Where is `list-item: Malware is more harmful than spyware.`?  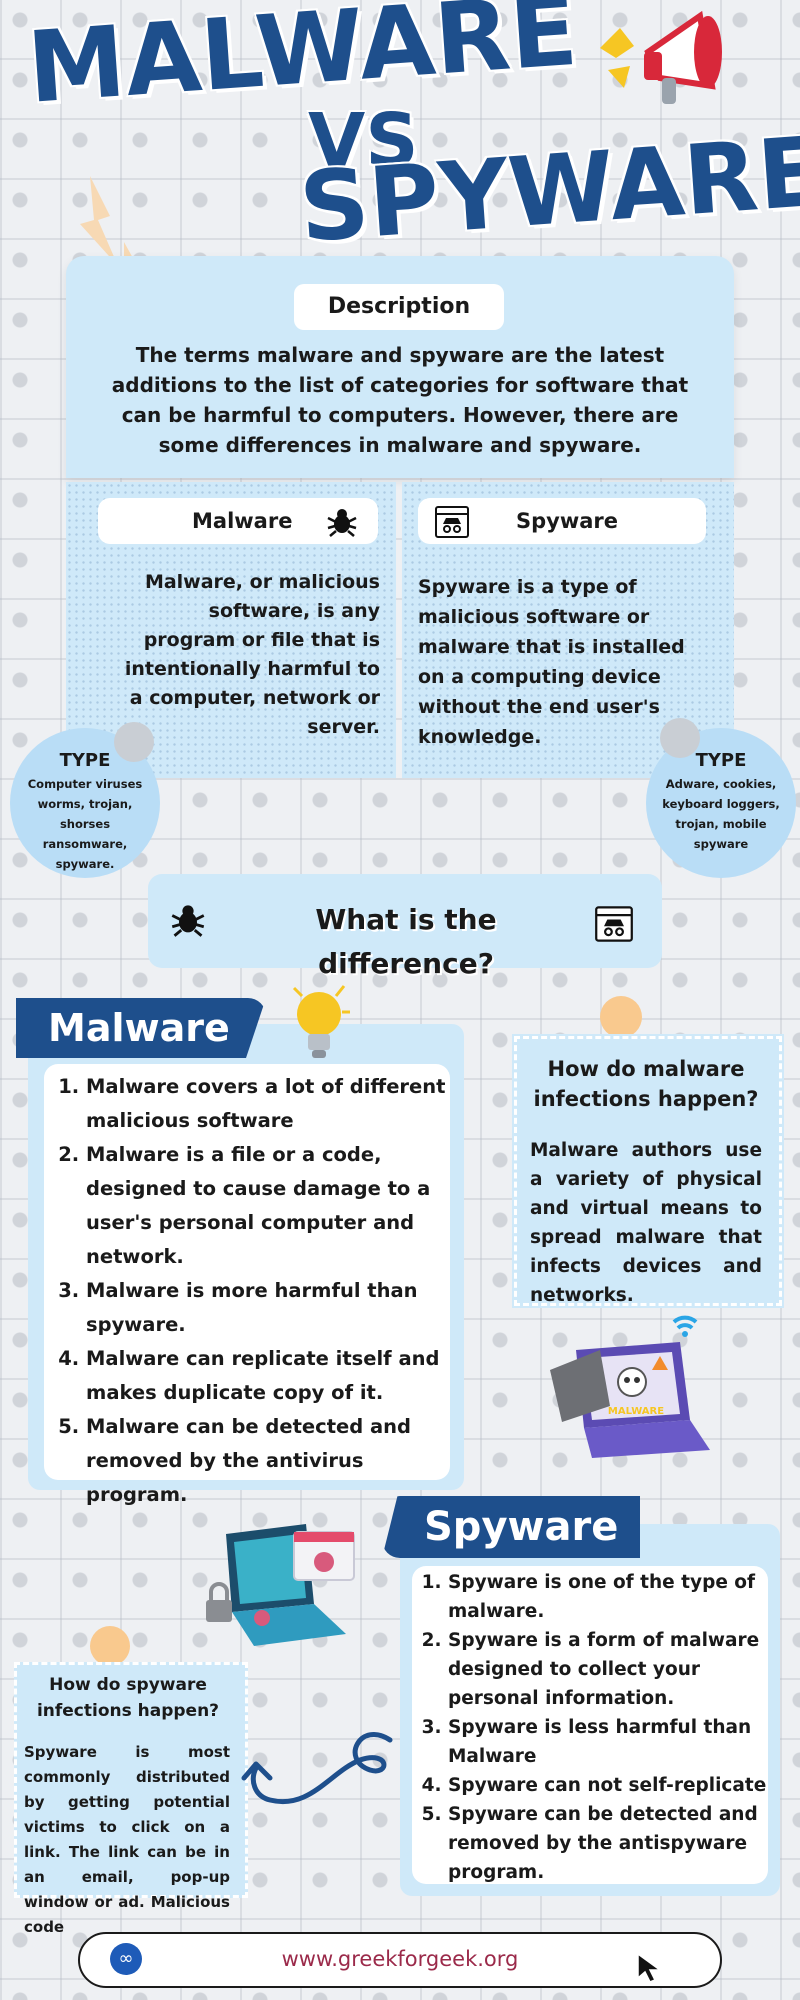 list-item: Malware is more harmful than spyware. is located at coordinates (276, 1308).